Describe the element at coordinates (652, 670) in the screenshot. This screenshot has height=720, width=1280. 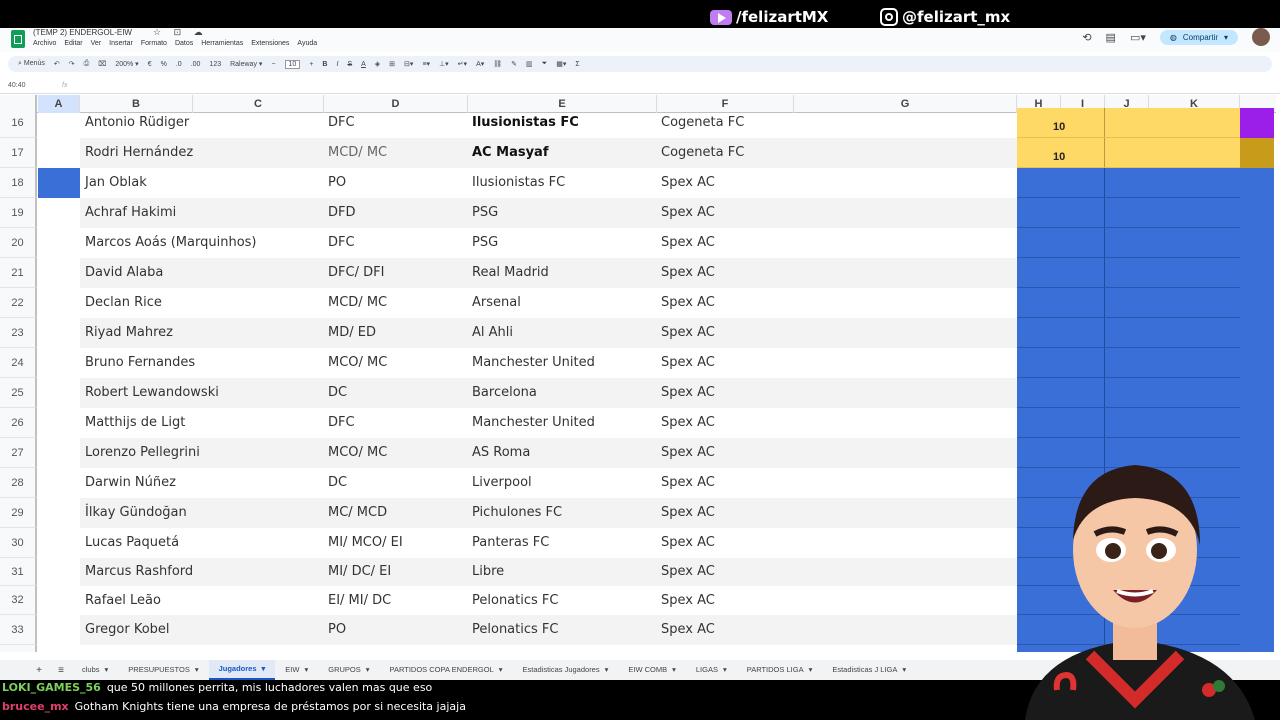
I see `tab-eiw-comb: EIW COMB ▾` at that location.